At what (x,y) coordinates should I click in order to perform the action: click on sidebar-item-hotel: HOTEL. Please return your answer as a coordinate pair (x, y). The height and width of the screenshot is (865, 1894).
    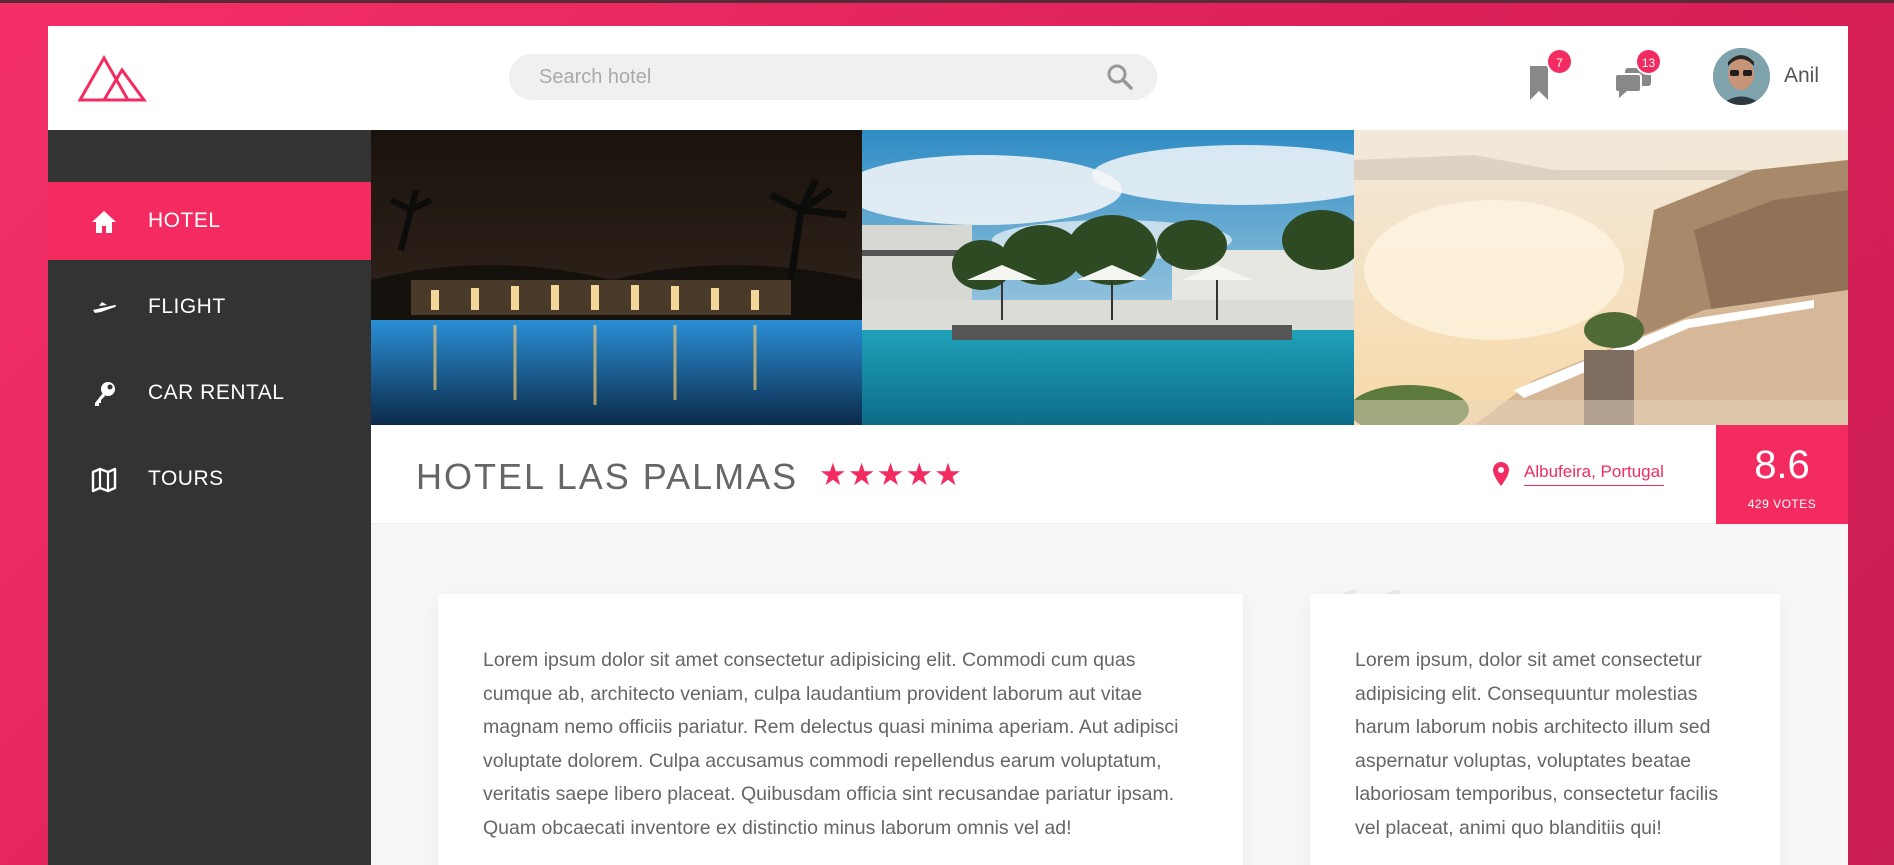
    Looking at the image, I should click on (209, 221).